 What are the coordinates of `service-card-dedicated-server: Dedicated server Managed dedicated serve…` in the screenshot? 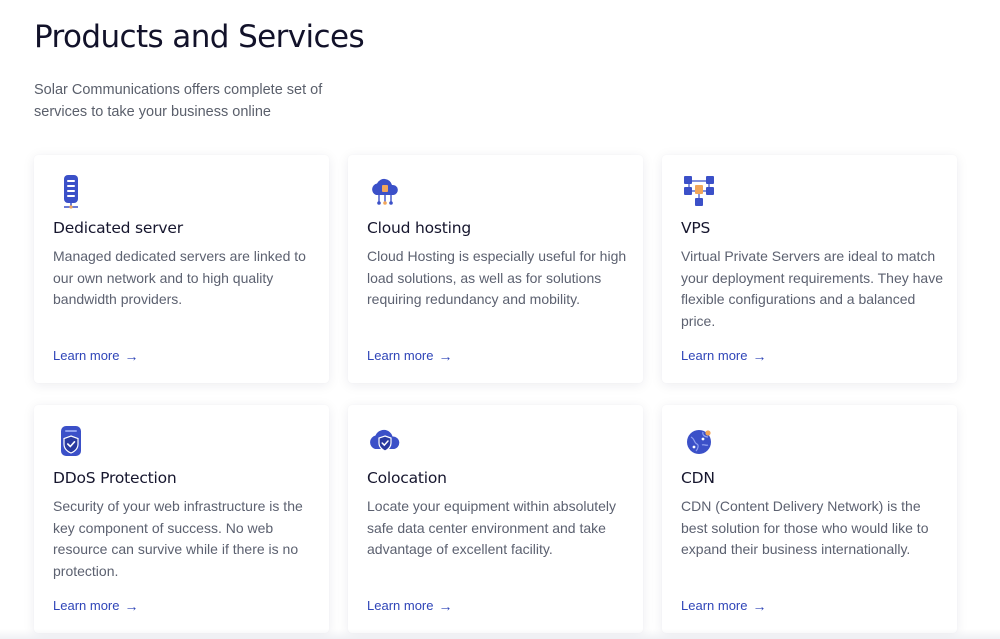 It's located at (181, 269).